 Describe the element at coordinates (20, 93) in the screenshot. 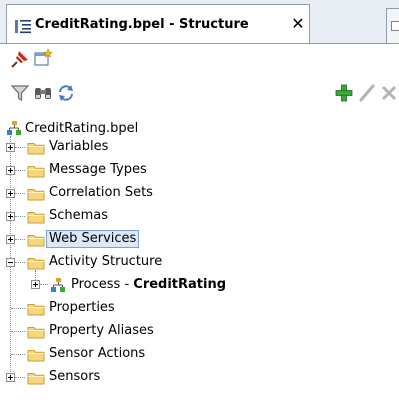

I see `filter-icon` at that location.